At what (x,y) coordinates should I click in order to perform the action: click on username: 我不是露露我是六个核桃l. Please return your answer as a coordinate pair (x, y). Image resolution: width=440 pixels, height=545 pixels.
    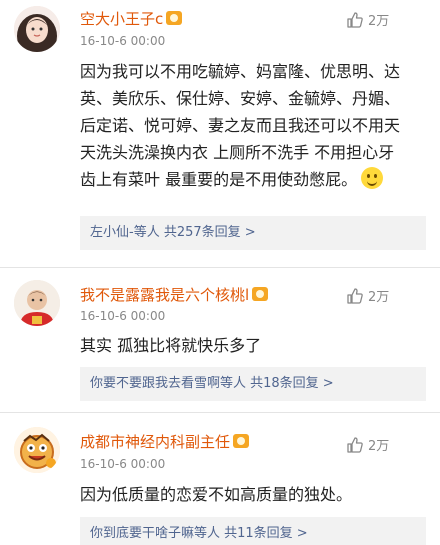
    Looking at the image, I should click on (174, 294).